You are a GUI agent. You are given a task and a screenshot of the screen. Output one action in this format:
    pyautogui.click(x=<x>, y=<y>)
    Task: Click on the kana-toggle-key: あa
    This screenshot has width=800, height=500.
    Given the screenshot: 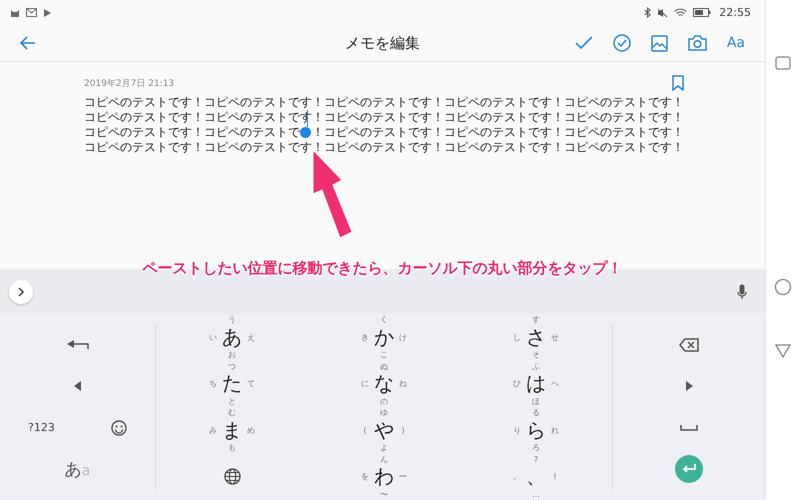 What is the action you would take?
    pyautogui.click(x=77, y=469)
    